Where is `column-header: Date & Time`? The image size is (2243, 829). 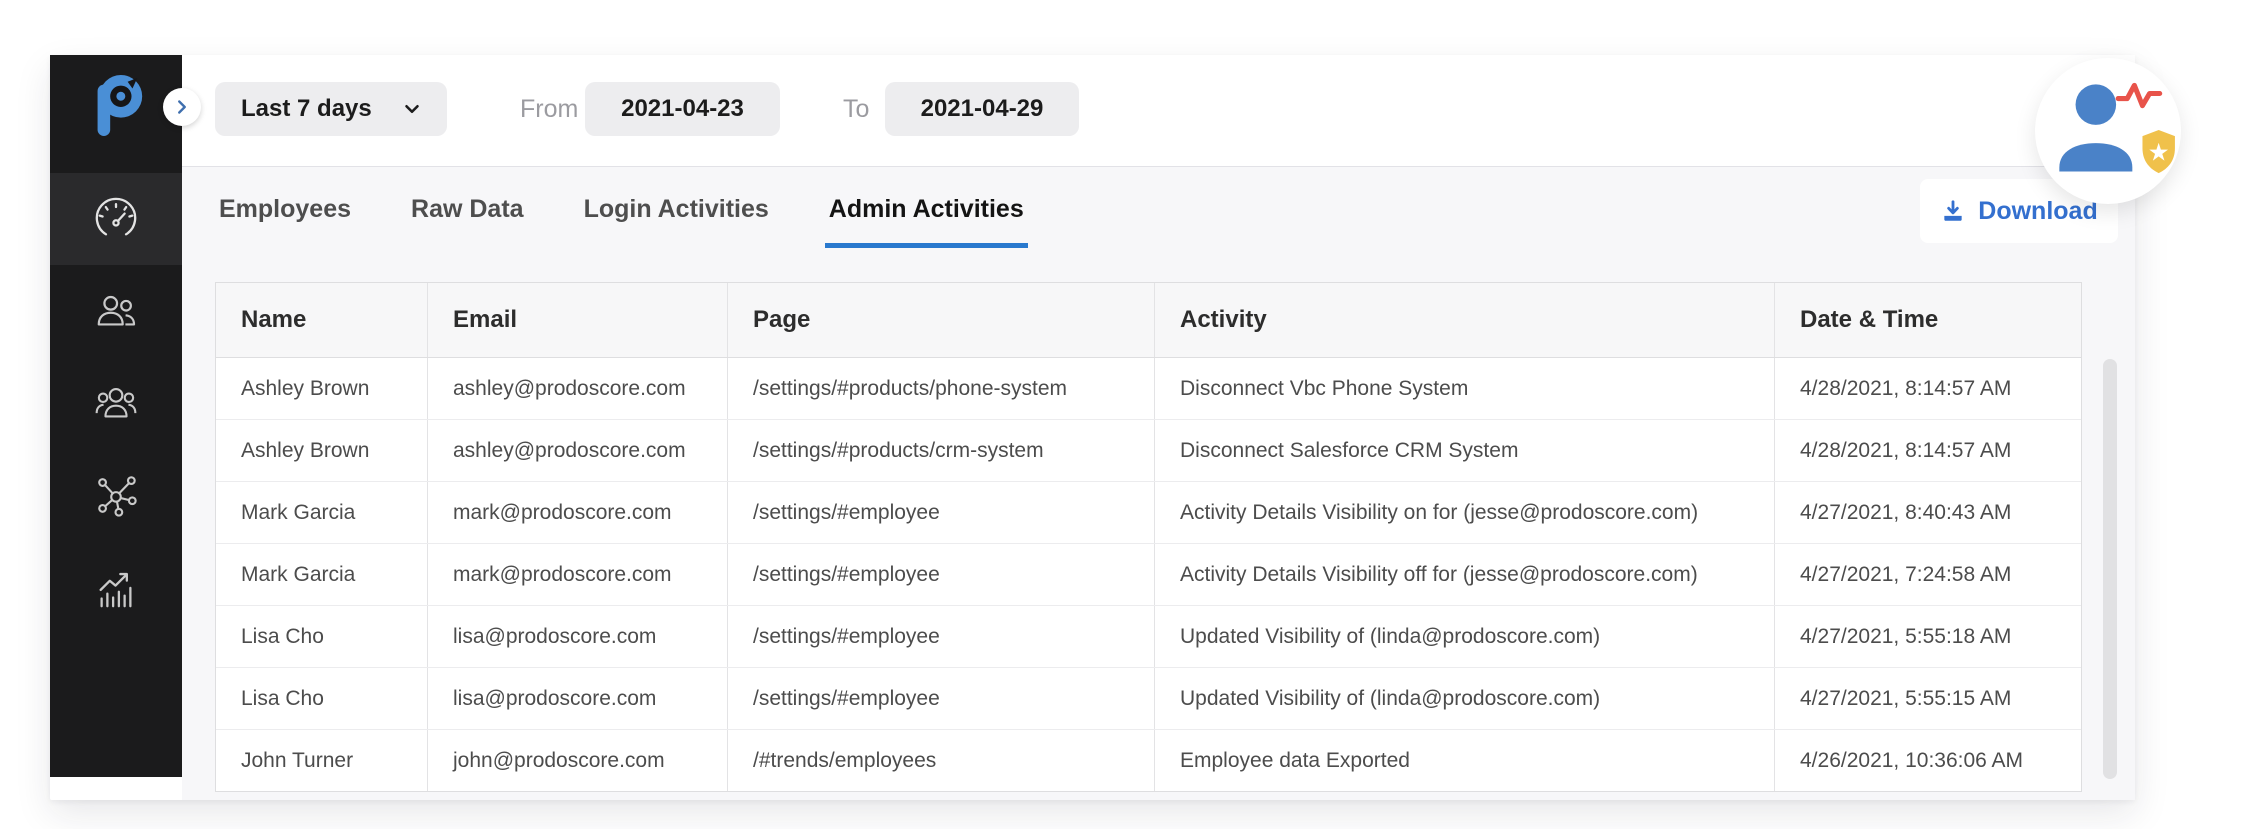 column-header: Date & Time is located at coordinates (1869, 319).